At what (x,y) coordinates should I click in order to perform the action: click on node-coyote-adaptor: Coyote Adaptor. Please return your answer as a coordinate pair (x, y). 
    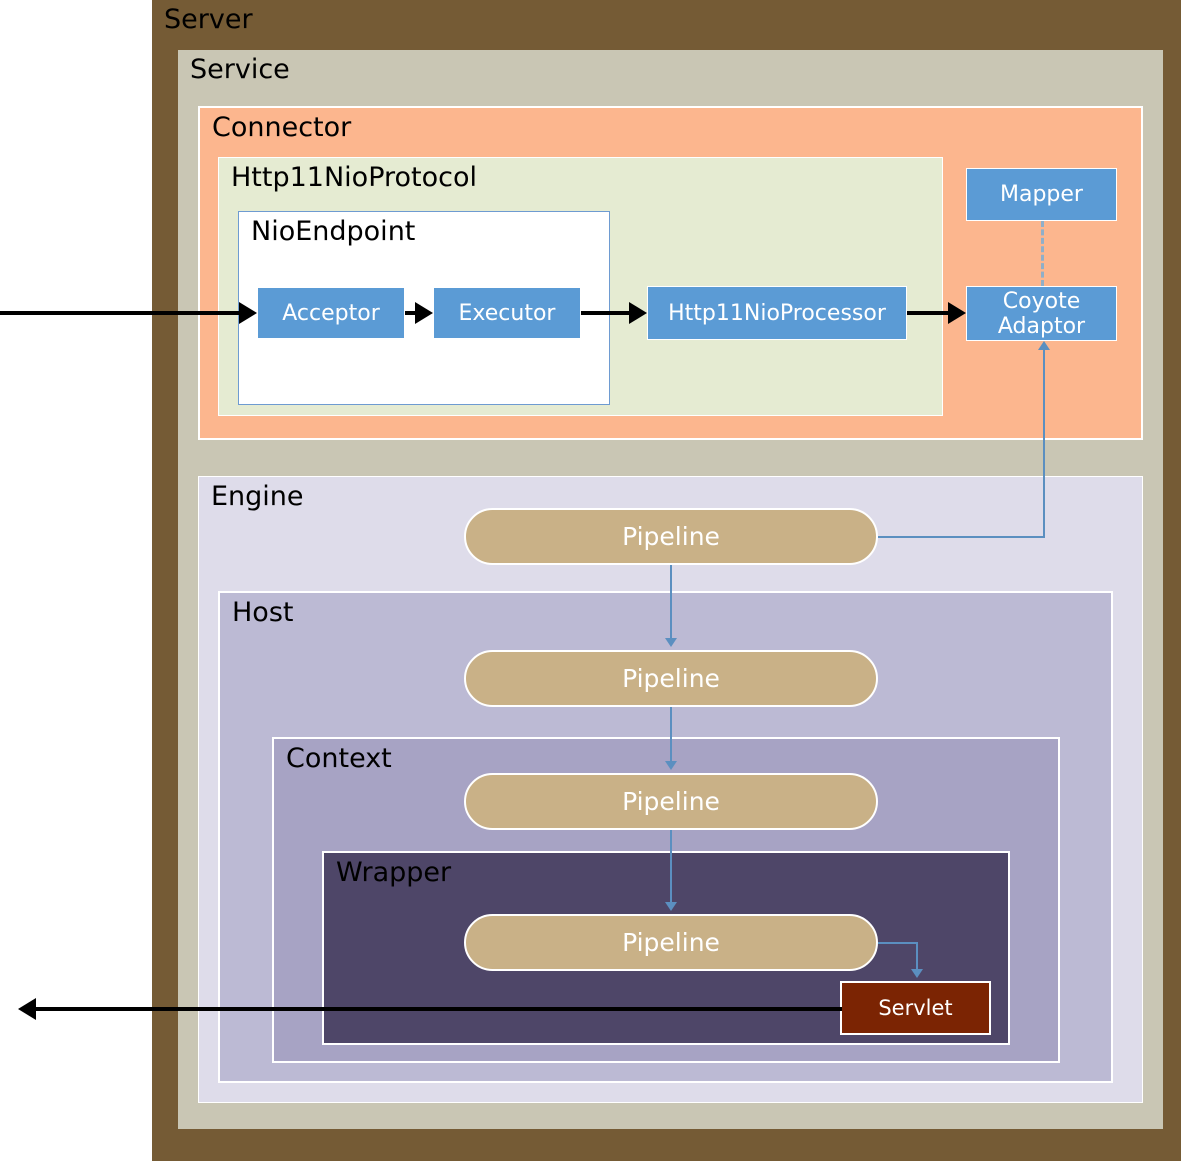
    Looking at the image, I should click on (1041, 313).